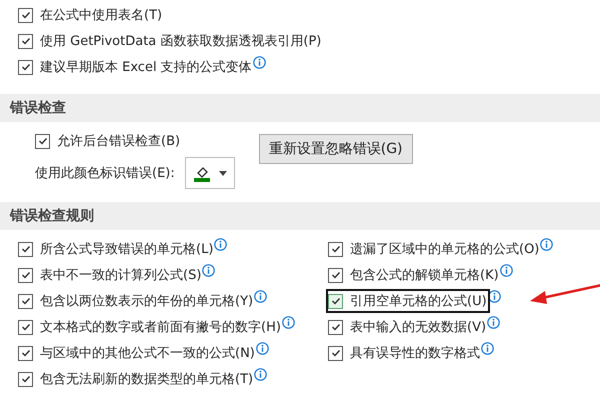 This screenshot has height=400, width=600. I want to click on reset-button: 重新设置忽略错误(G), so click(335, 149).